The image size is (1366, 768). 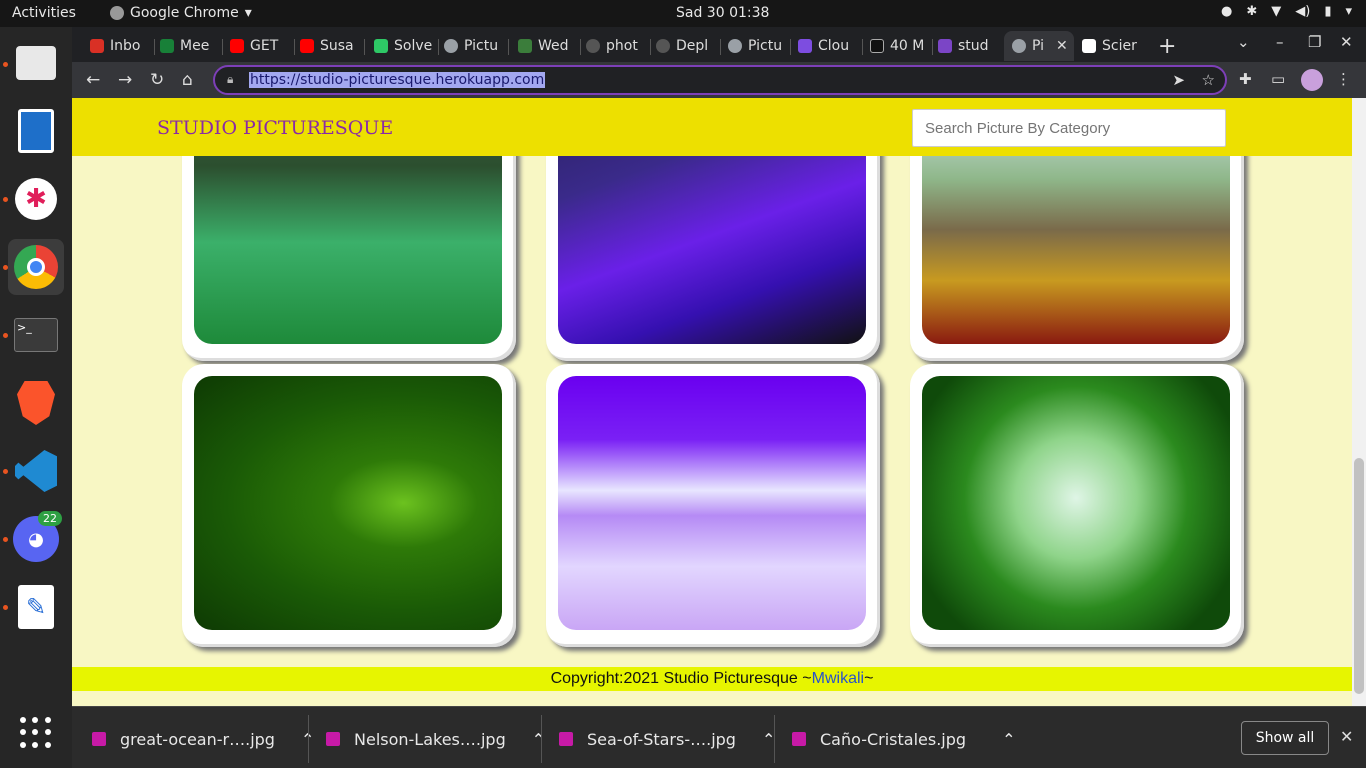 I want to click on tab: stud, so click(x=967, y=46).